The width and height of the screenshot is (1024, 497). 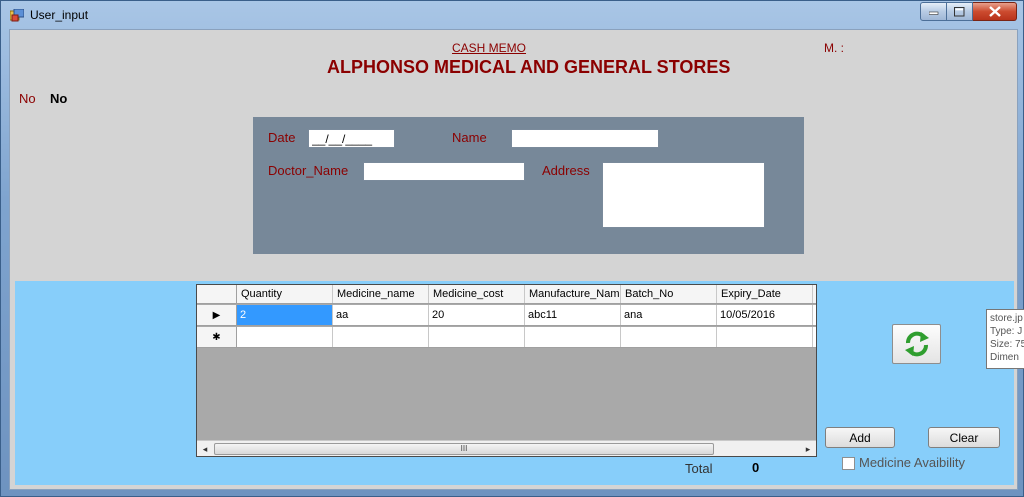 I want to click on new-row: ✱, so click(x=506, y=337).